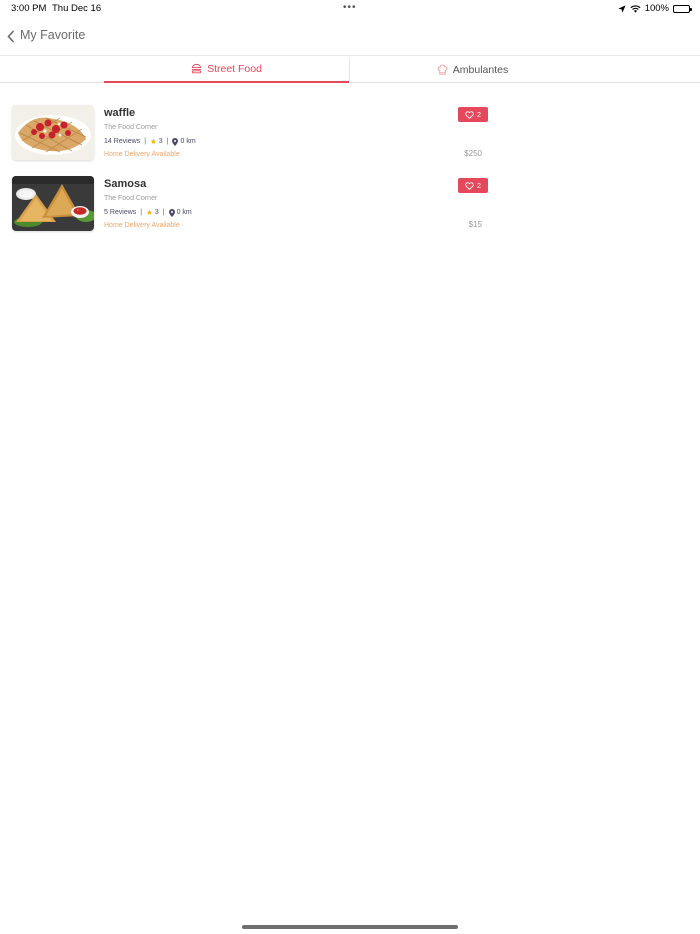  I want to click on location-arrow-icon, so click(622, 8).